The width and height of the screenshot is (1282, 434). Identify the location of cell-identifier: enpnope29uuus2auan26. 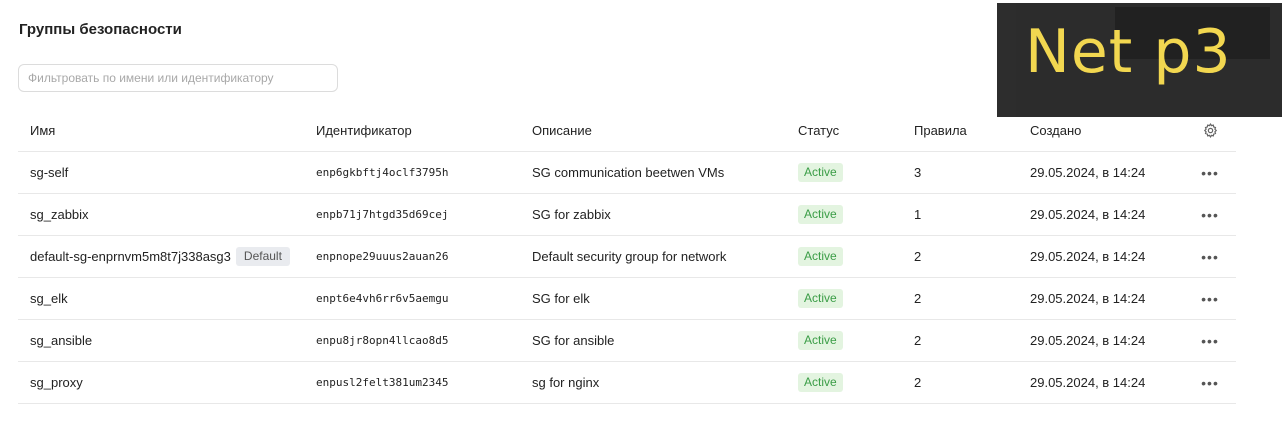
(382, 256).